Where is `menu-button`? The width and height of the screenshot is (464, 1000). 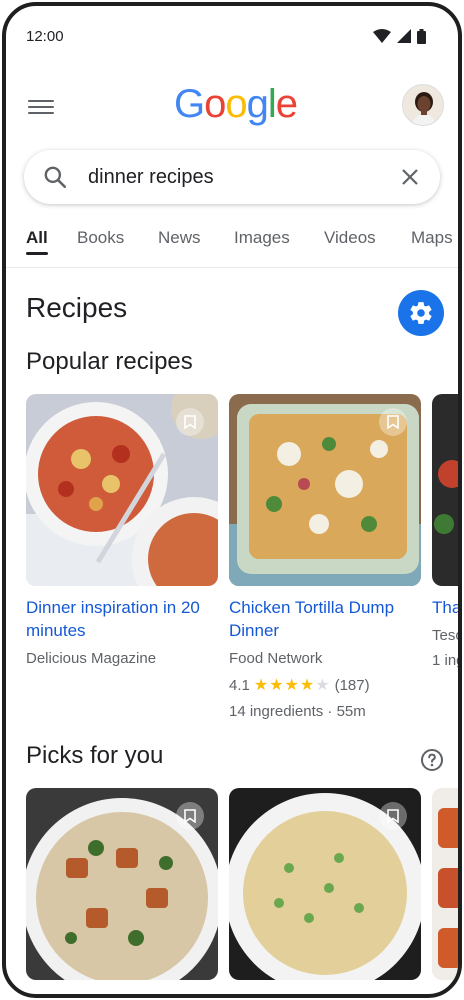
menu-button is located at coordinates (41, 108).